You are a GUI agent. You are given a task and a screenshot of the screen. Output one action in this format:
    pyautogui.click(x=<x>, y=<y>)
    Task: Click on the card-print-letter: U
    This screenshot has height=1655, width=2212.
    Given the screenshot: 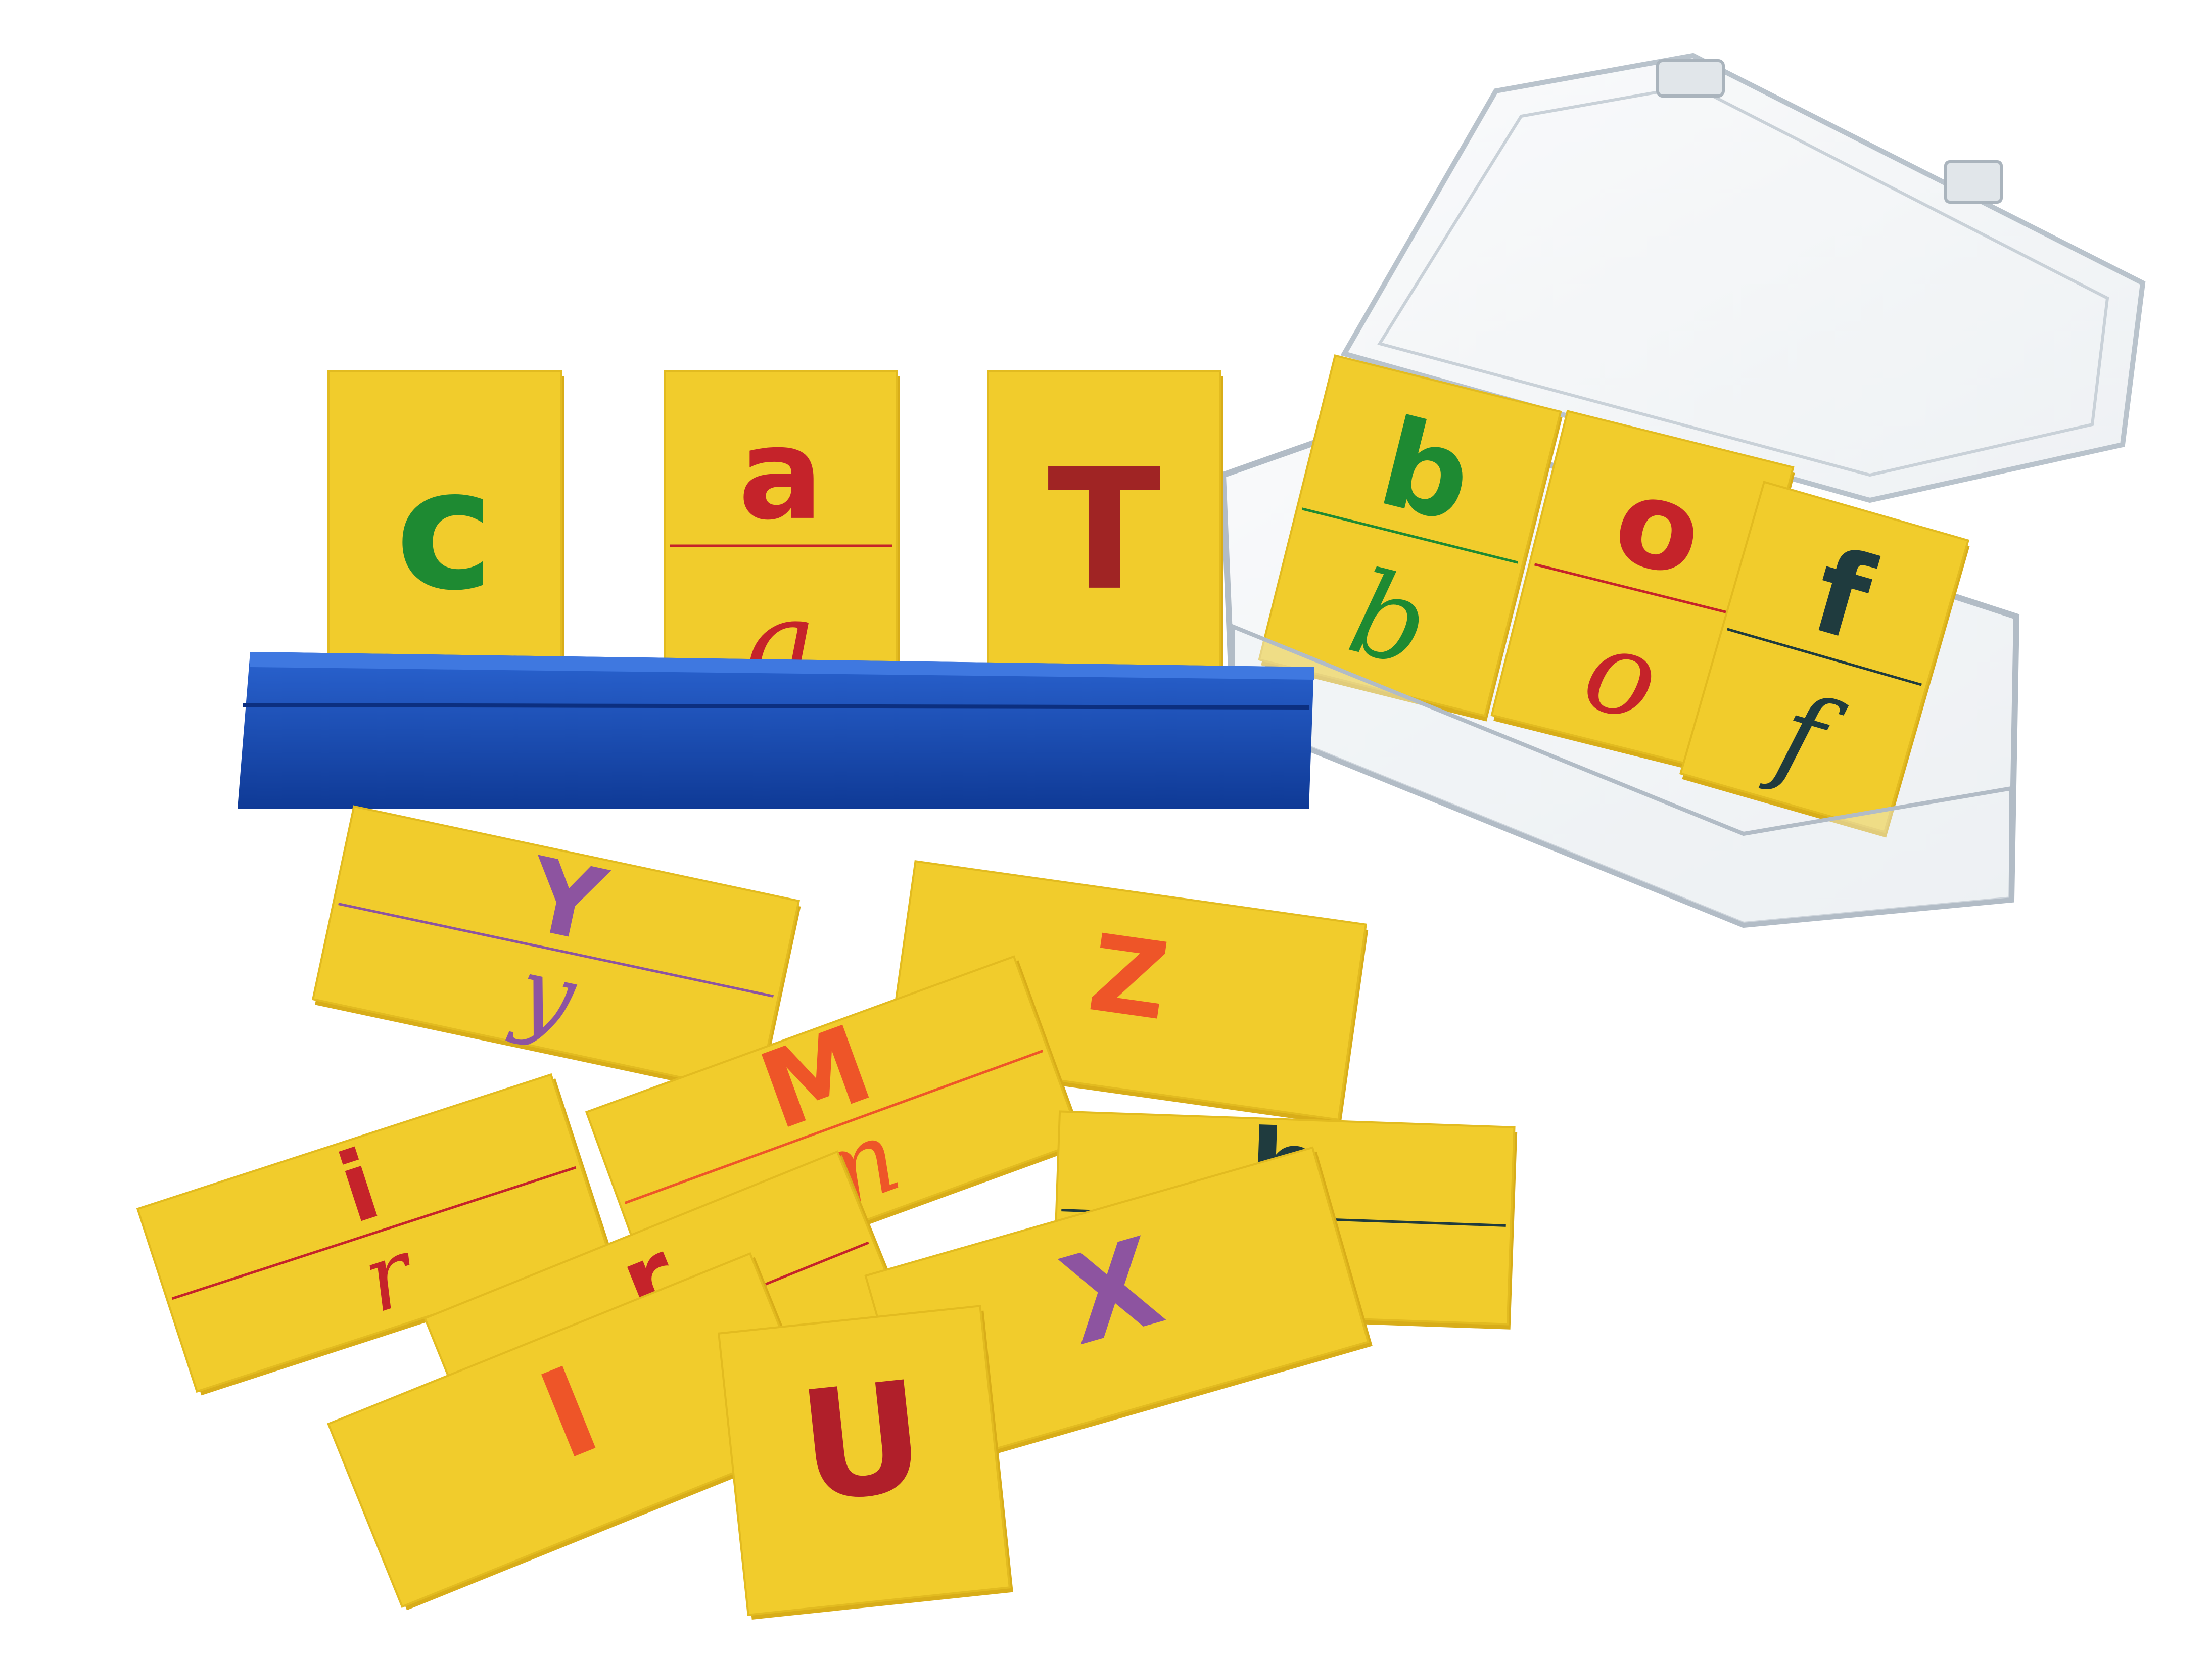 What is the action you would take?
    pyautogui.click(x=862, y=1443)
    